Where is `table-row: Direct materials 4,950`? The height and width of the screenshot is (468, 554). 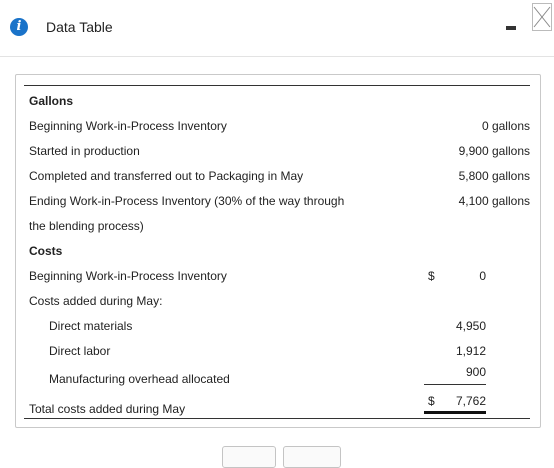 table-row: Direct materials 4,950 is located at coordinates (277, 326).